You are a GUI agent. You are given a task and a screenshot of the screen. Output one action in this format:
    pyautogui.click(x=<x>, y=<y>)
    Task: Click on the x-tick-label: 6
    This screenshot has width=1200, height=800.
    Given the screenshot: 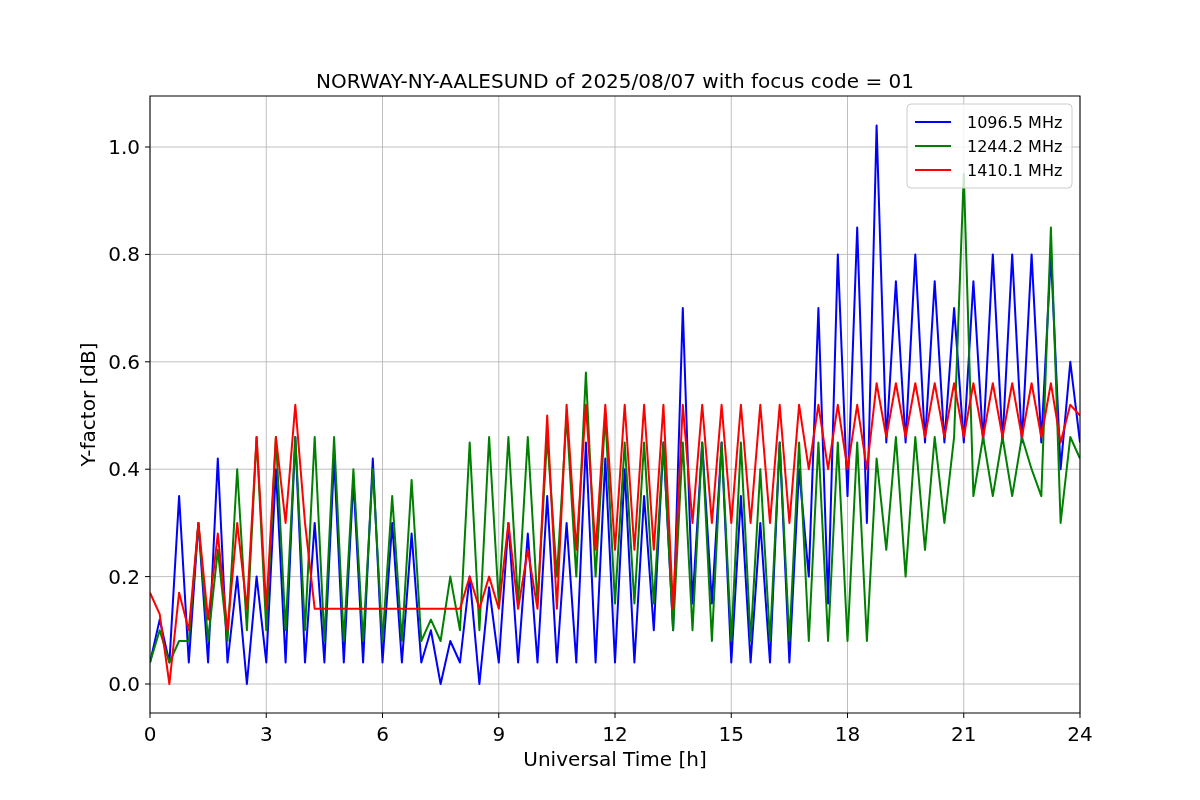 What is the action you would take?
    pyautogui.click(x=382, y=734)
    